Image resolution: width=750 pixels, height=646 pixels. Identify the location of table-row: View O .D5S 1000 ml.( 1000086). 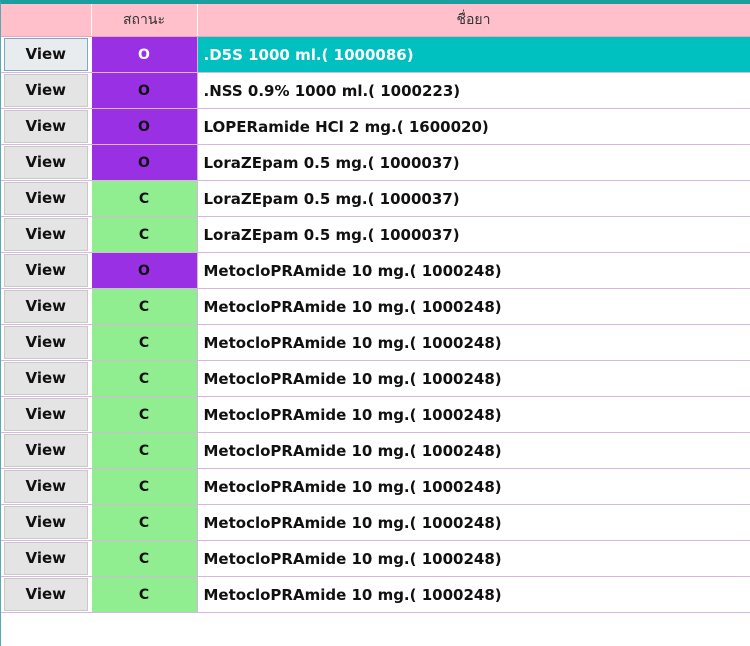
(375, 54).